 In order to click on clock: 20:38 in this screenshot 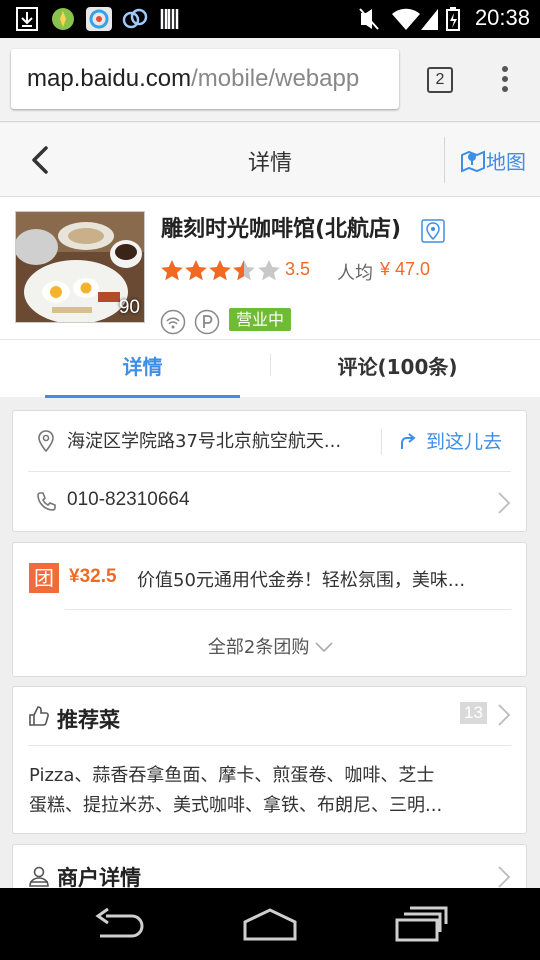, I will do `click(502, 17)`.